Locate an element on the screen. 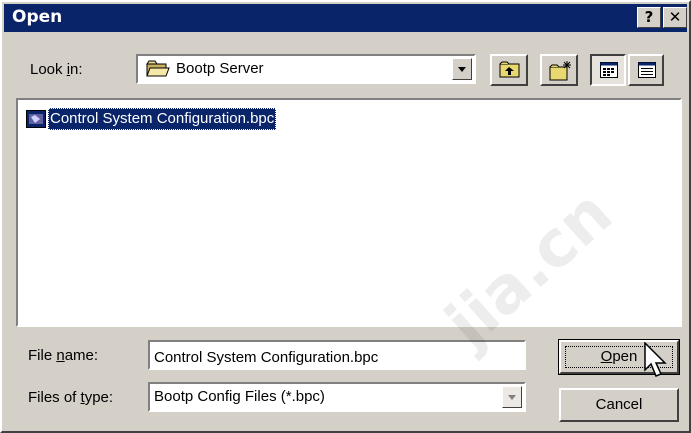  up-one-level-button is located at coordinates (509, 70).